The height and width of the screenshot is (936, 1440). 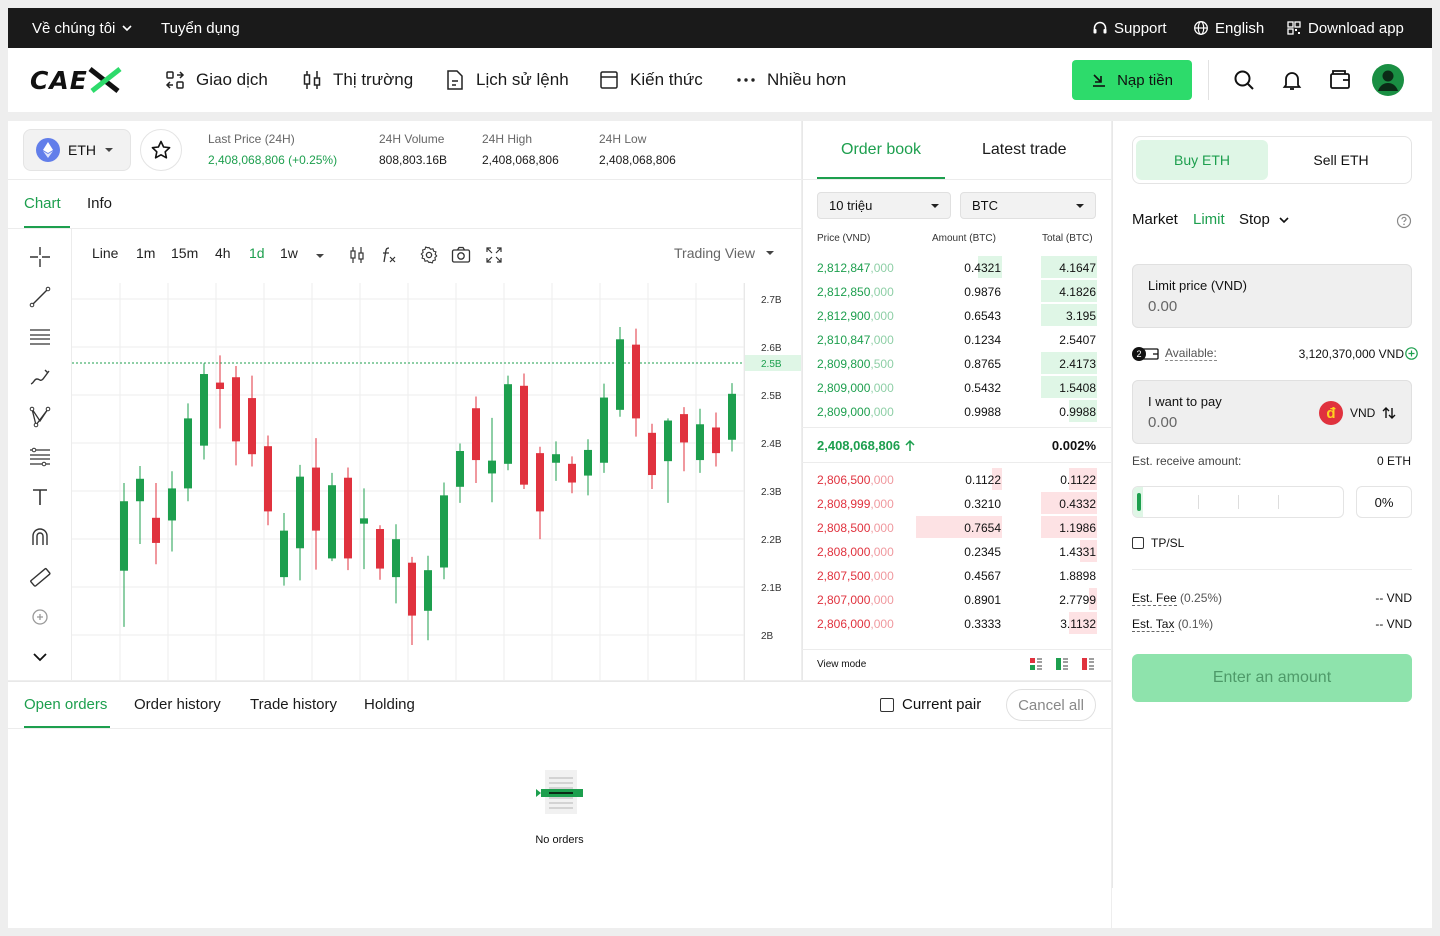 What do you see at coordinates (956, 364) in the screenshot?
I see `bid-row: 2,809,800,500 0.8765 2.4173` at bounding box center [956, 364].